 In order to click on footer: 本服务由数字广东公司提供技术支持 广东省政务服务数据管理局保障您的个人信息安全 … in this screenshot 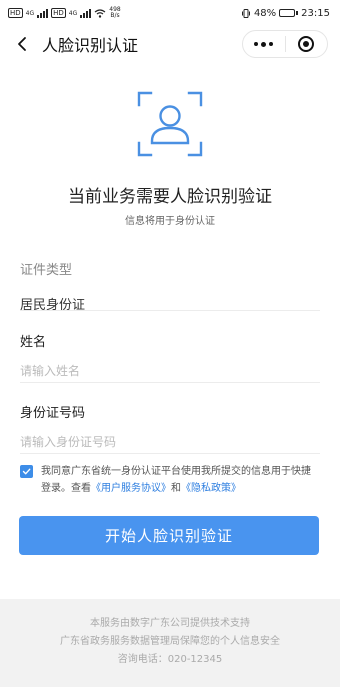, I will do `click(170, 643)`.